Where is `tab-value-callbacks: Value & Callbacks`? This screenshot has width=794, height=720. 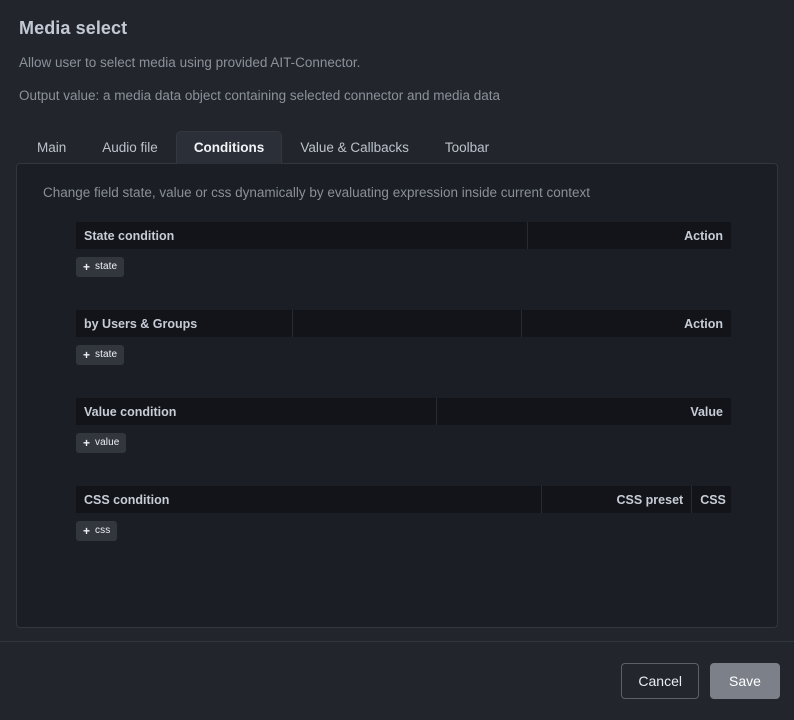 tab-value-callbacks: Value & Callbacks is located at coordinates (354, 148).